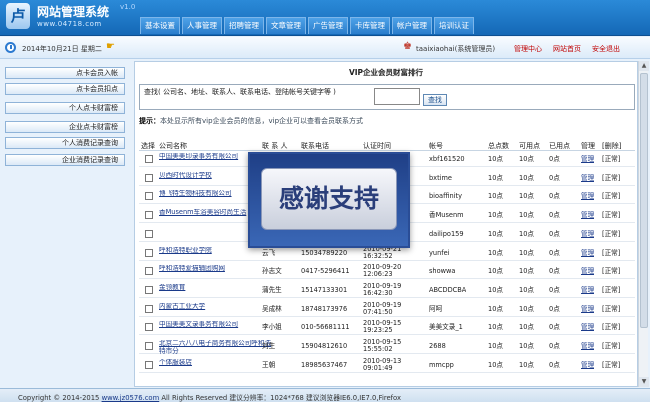 This screenshot has height=402, width=650. Describe the element at coordinates (65, 127) in the screenshot. I see `sidebar-item-3: 企业点卡财富榜` at that location.